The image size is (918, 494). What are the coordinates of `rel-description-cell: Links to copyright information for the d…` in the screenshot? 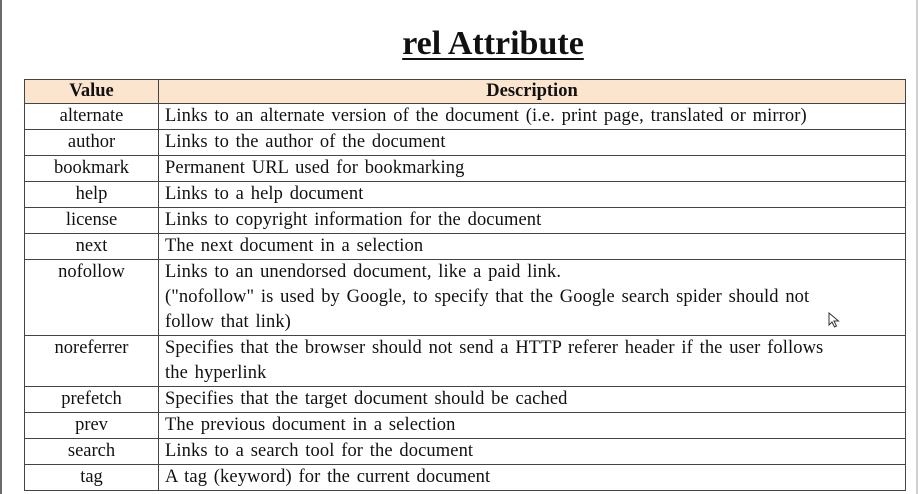 It's located at (532, 220).